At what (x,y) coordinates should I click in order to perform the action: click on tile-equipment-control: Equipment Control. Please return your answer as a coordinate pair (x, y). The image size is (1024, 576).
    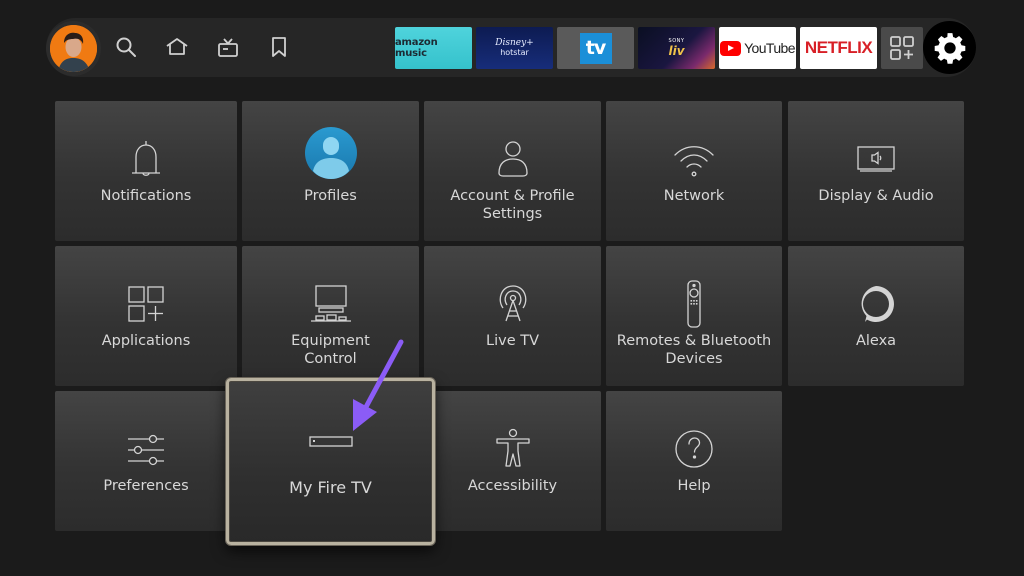
    Looking at the image, I should click on (330, 316).